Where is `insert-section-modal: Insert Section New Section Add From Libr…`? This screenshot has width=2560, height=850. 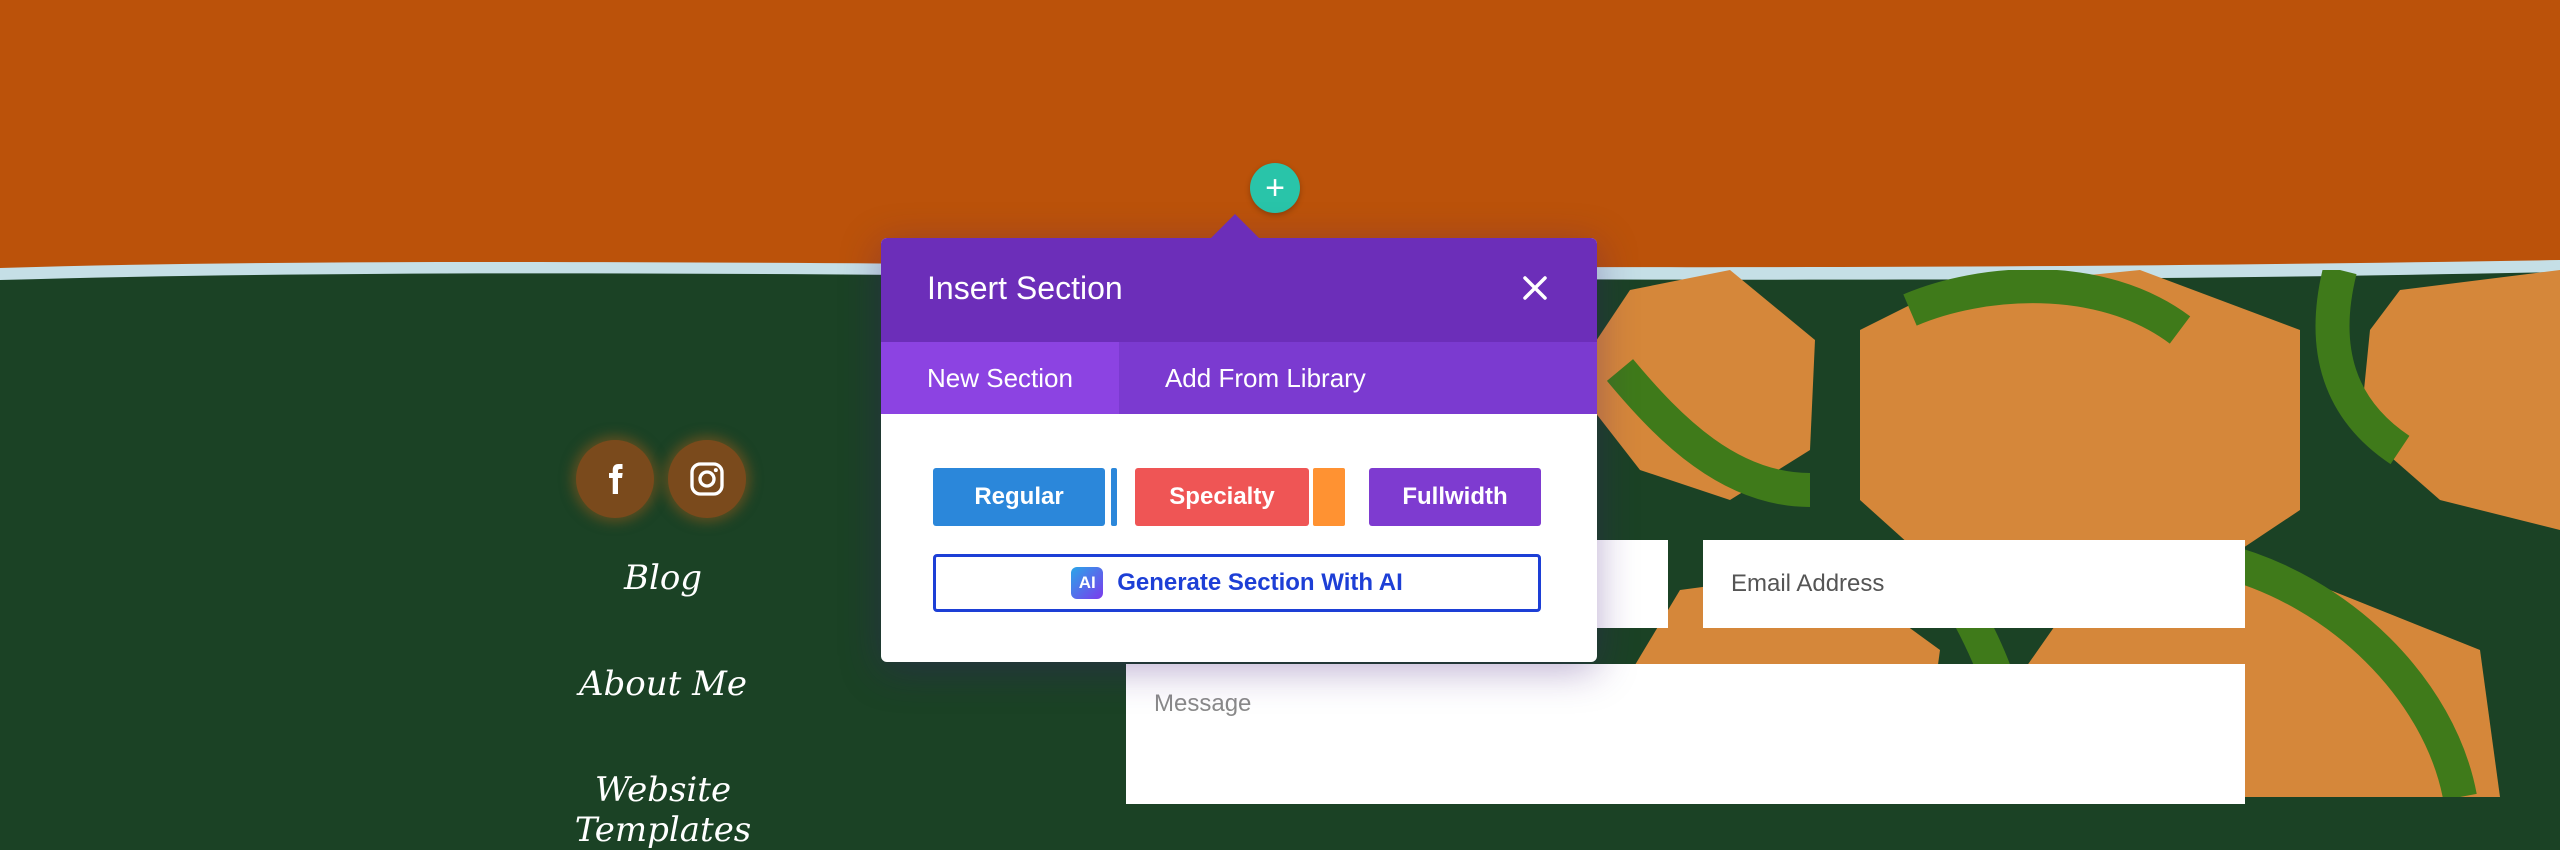 insert-section-modal: Insert Section New Section Add From Libr… is located at coordinates (1239, 438).